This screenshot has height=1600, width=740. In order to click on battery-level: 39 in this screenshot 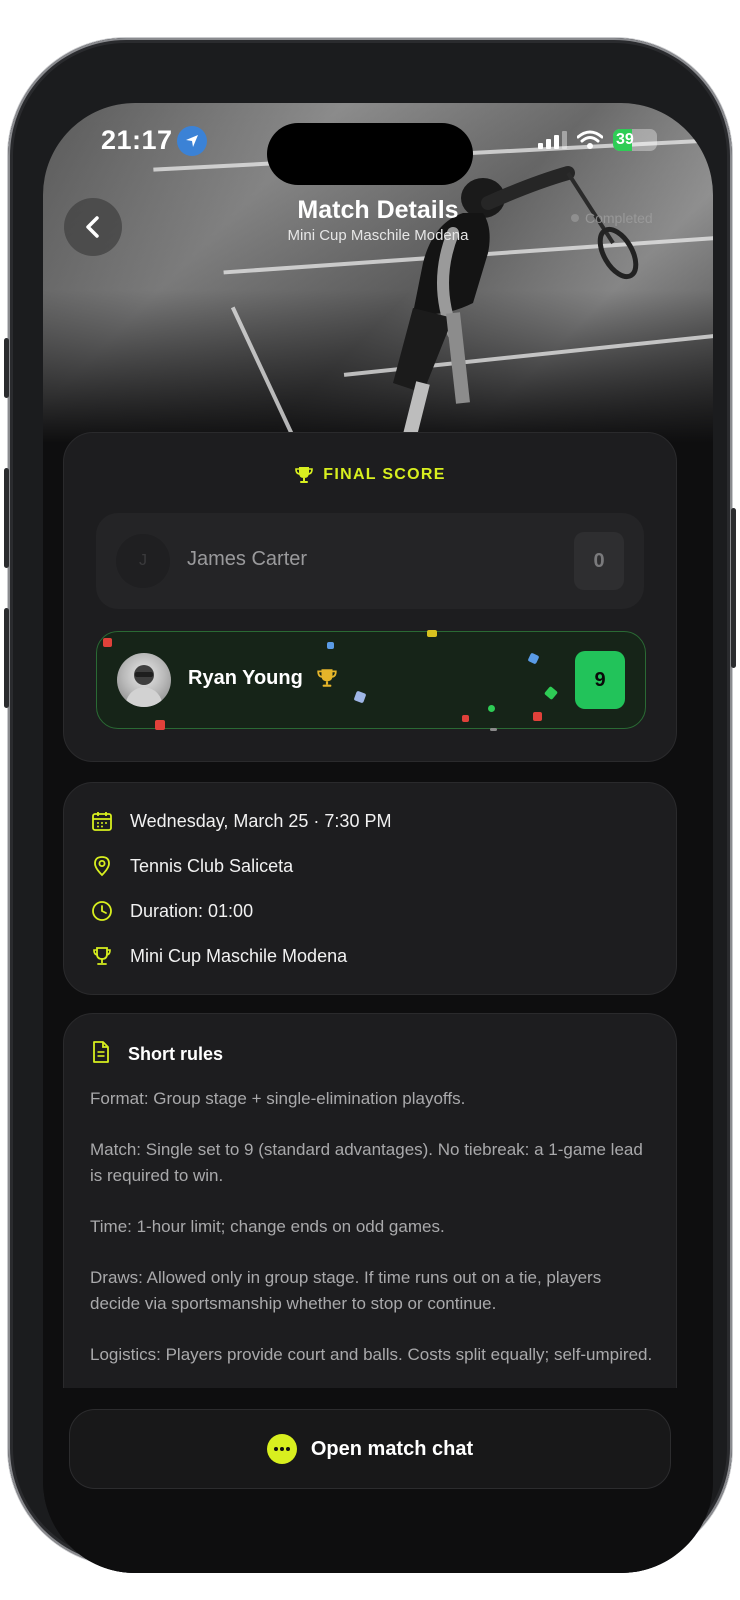, I will do `click(625, 139)`.